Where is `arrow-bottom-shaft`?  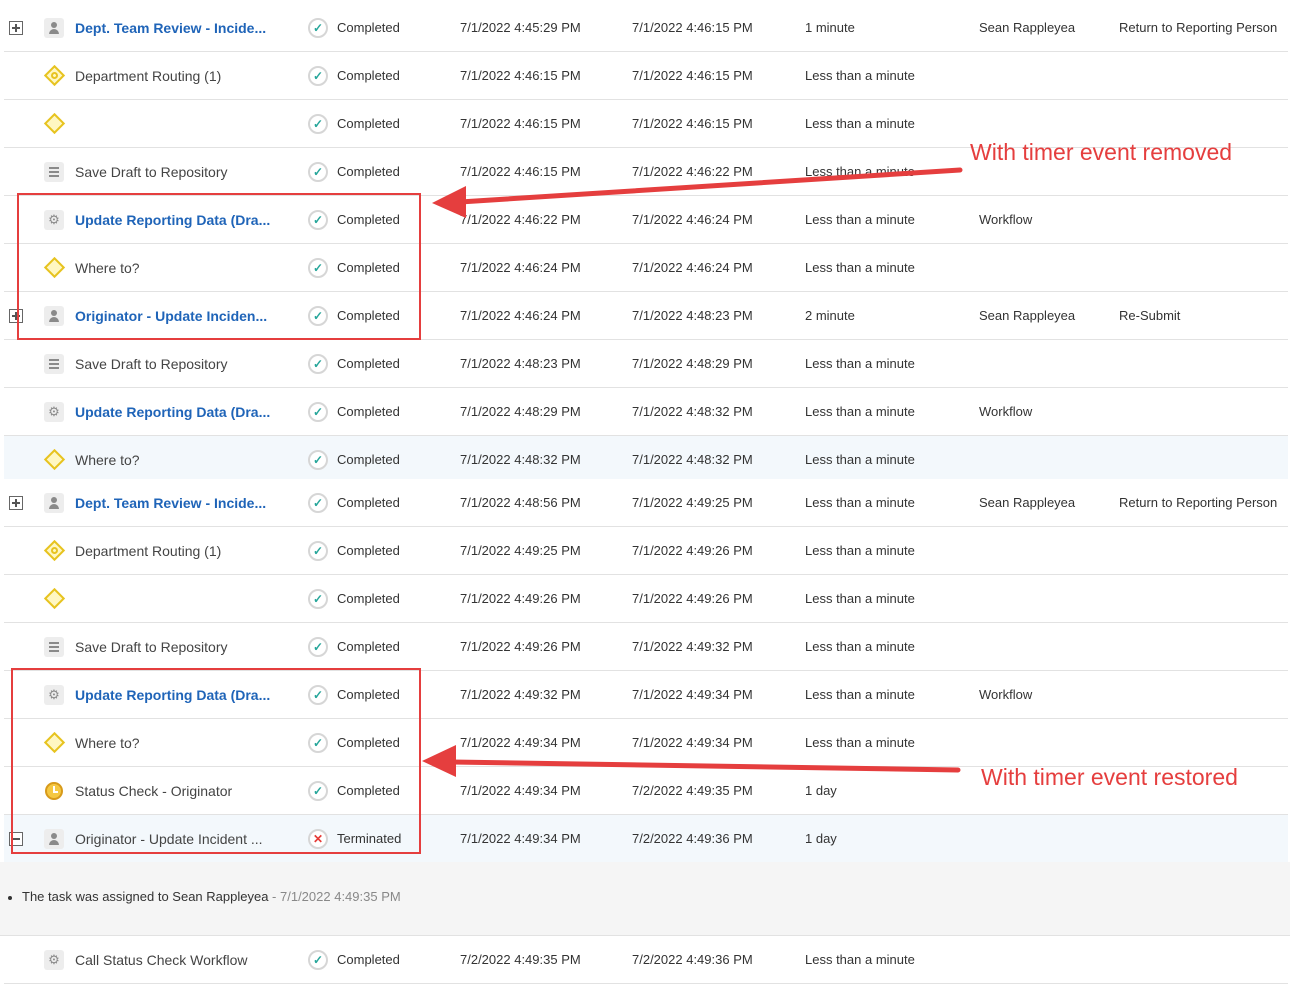
arrow-bottom-shaft is located at coordinates (705, 766).